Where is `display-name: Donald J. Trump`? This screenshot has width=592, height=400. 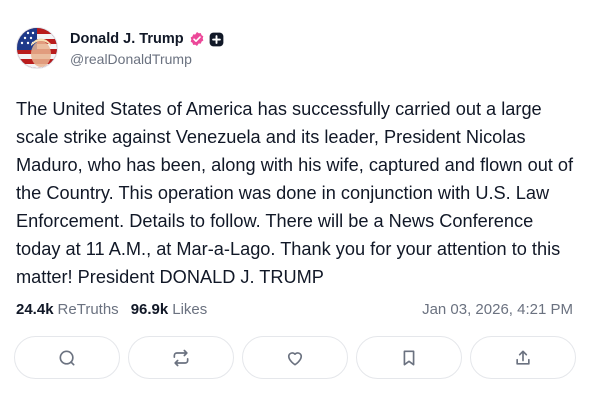
display-name: Donald J. Trump is located at coordinates (127, 39).